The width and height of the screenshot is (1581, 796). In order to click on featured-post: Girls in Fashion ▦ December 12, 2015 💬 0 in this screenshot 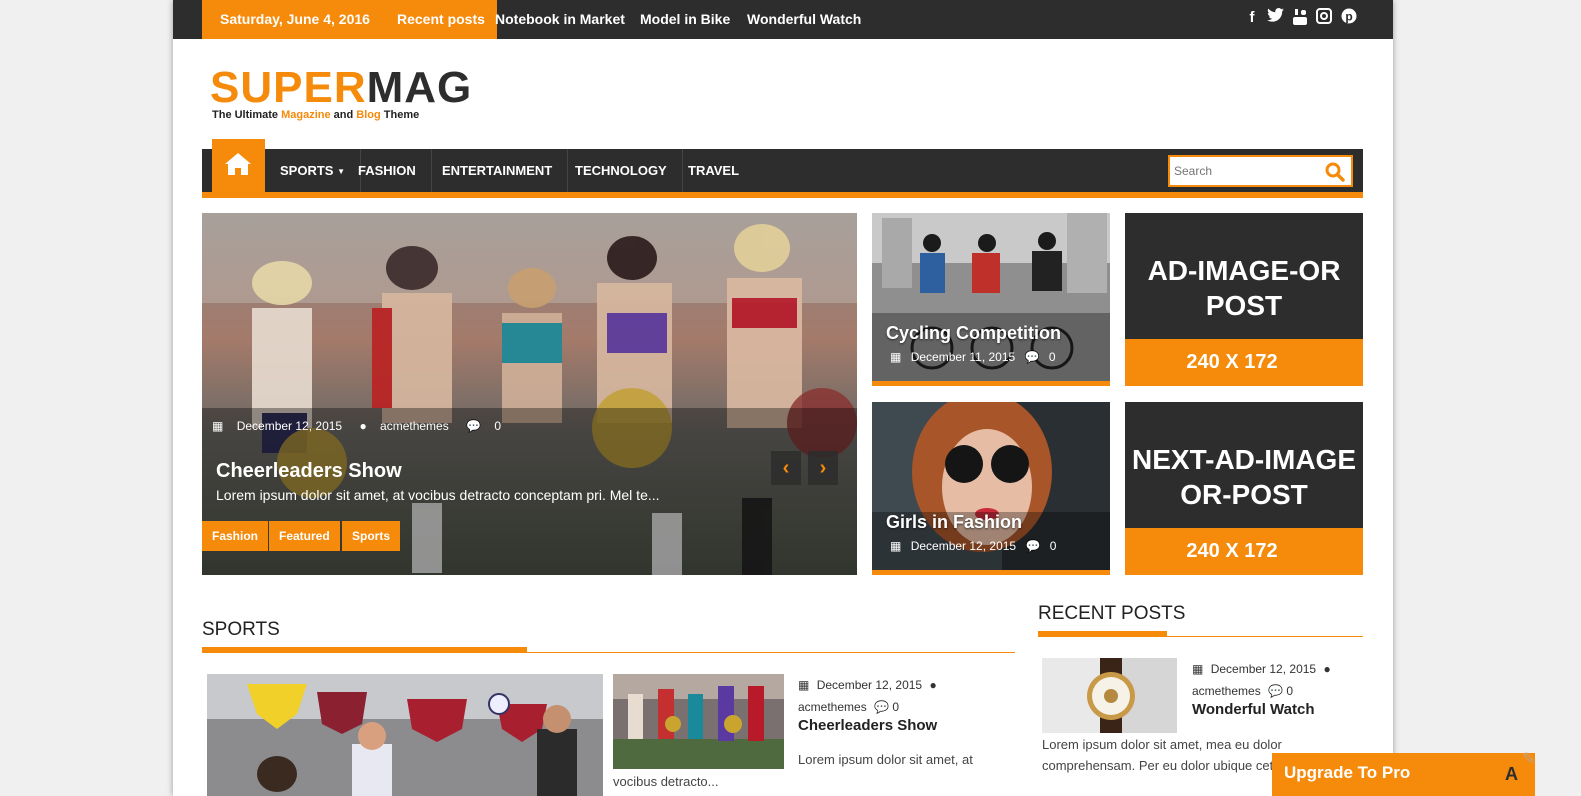, I will do `click(991, 488)`.